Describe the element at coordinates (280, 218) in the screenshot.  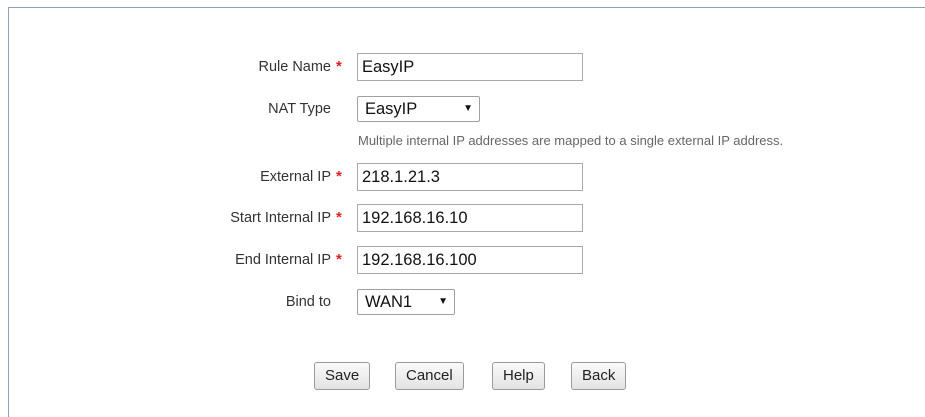
I see `start-internal-ip-label: Start Internal IP` at that location.